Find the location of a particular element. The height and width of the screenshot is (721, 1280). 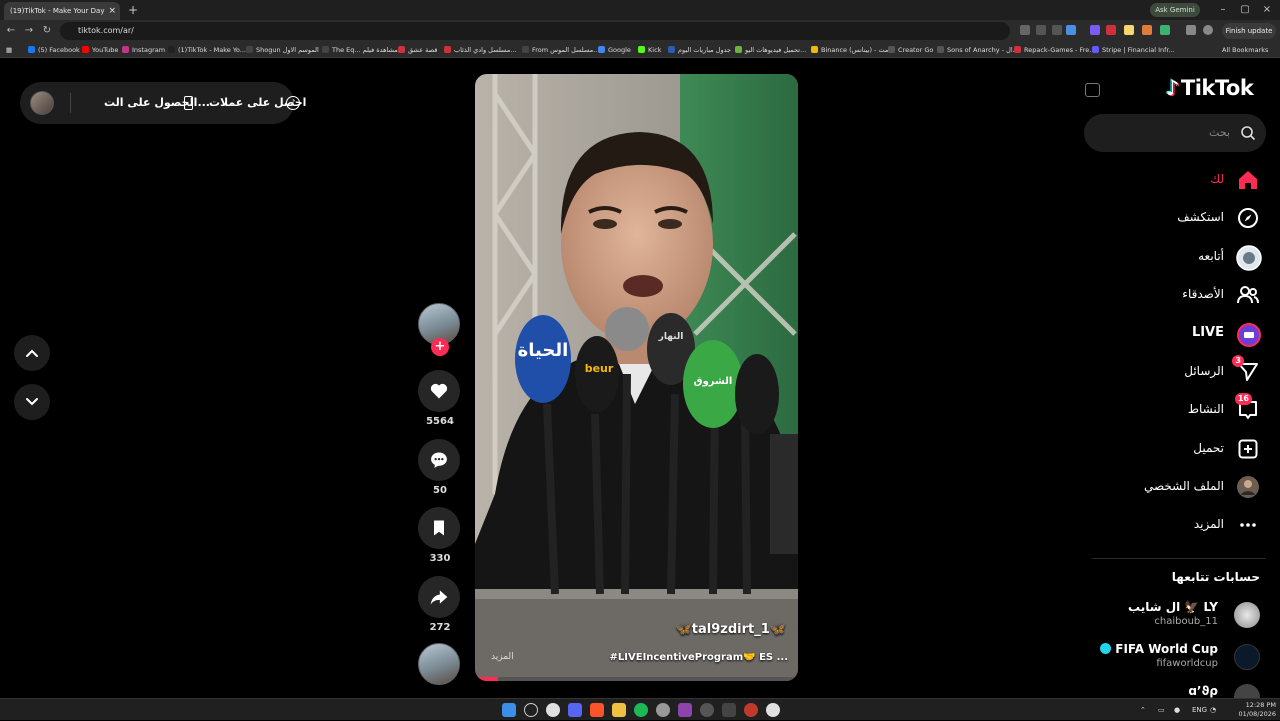

brave-icon is located at coordinates (597, 710).